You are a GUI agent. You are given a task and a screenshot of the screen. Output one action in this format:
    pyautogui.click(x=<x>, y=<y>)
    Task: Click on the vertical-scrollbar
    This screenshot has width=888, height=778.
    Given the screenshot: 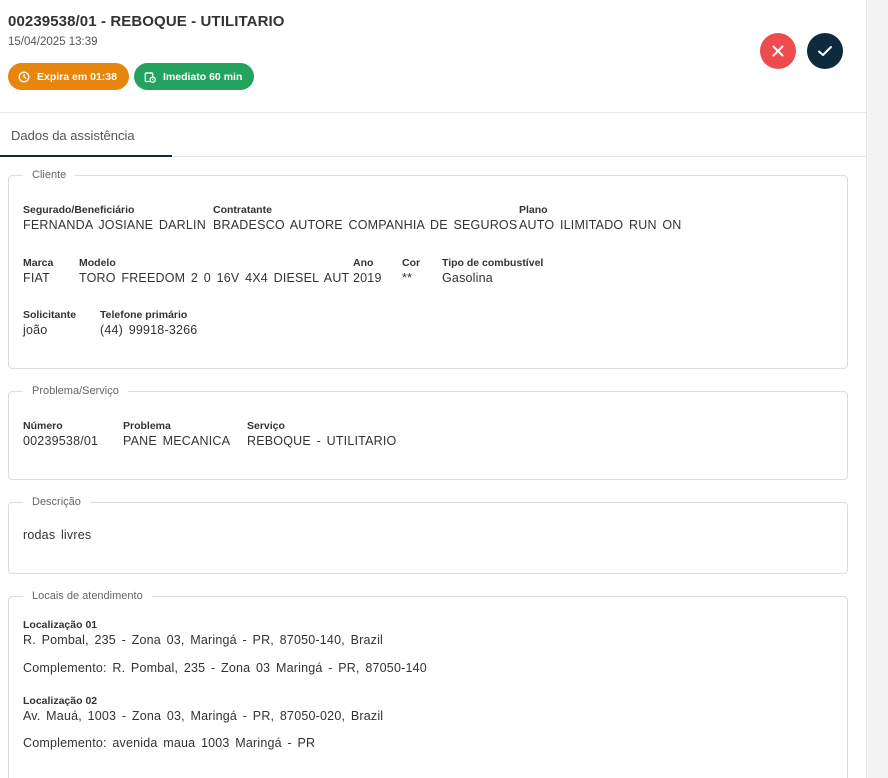 What is the action you would take?
    pyautogui.click(x=877, y=389)
    